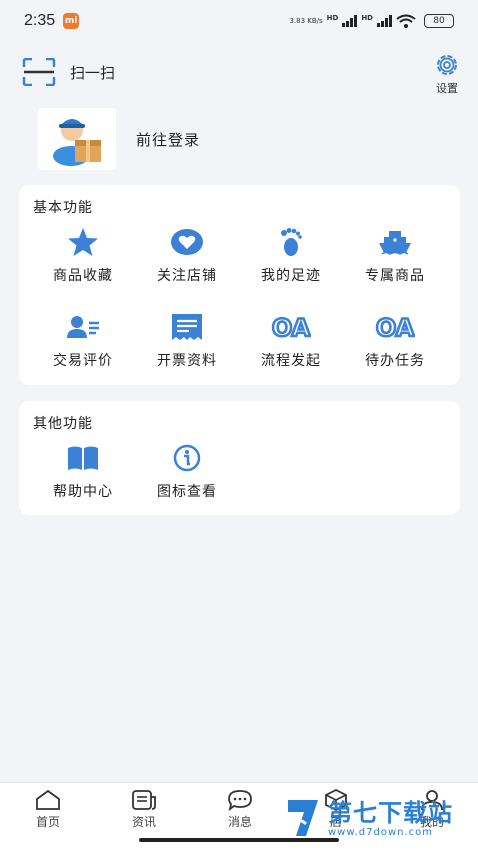 This screenshot has width=478, height=850. Describe the element at coordinates (187, 276) in the screenshot. I see `followed-shops-label: 关注店铺` at that location.